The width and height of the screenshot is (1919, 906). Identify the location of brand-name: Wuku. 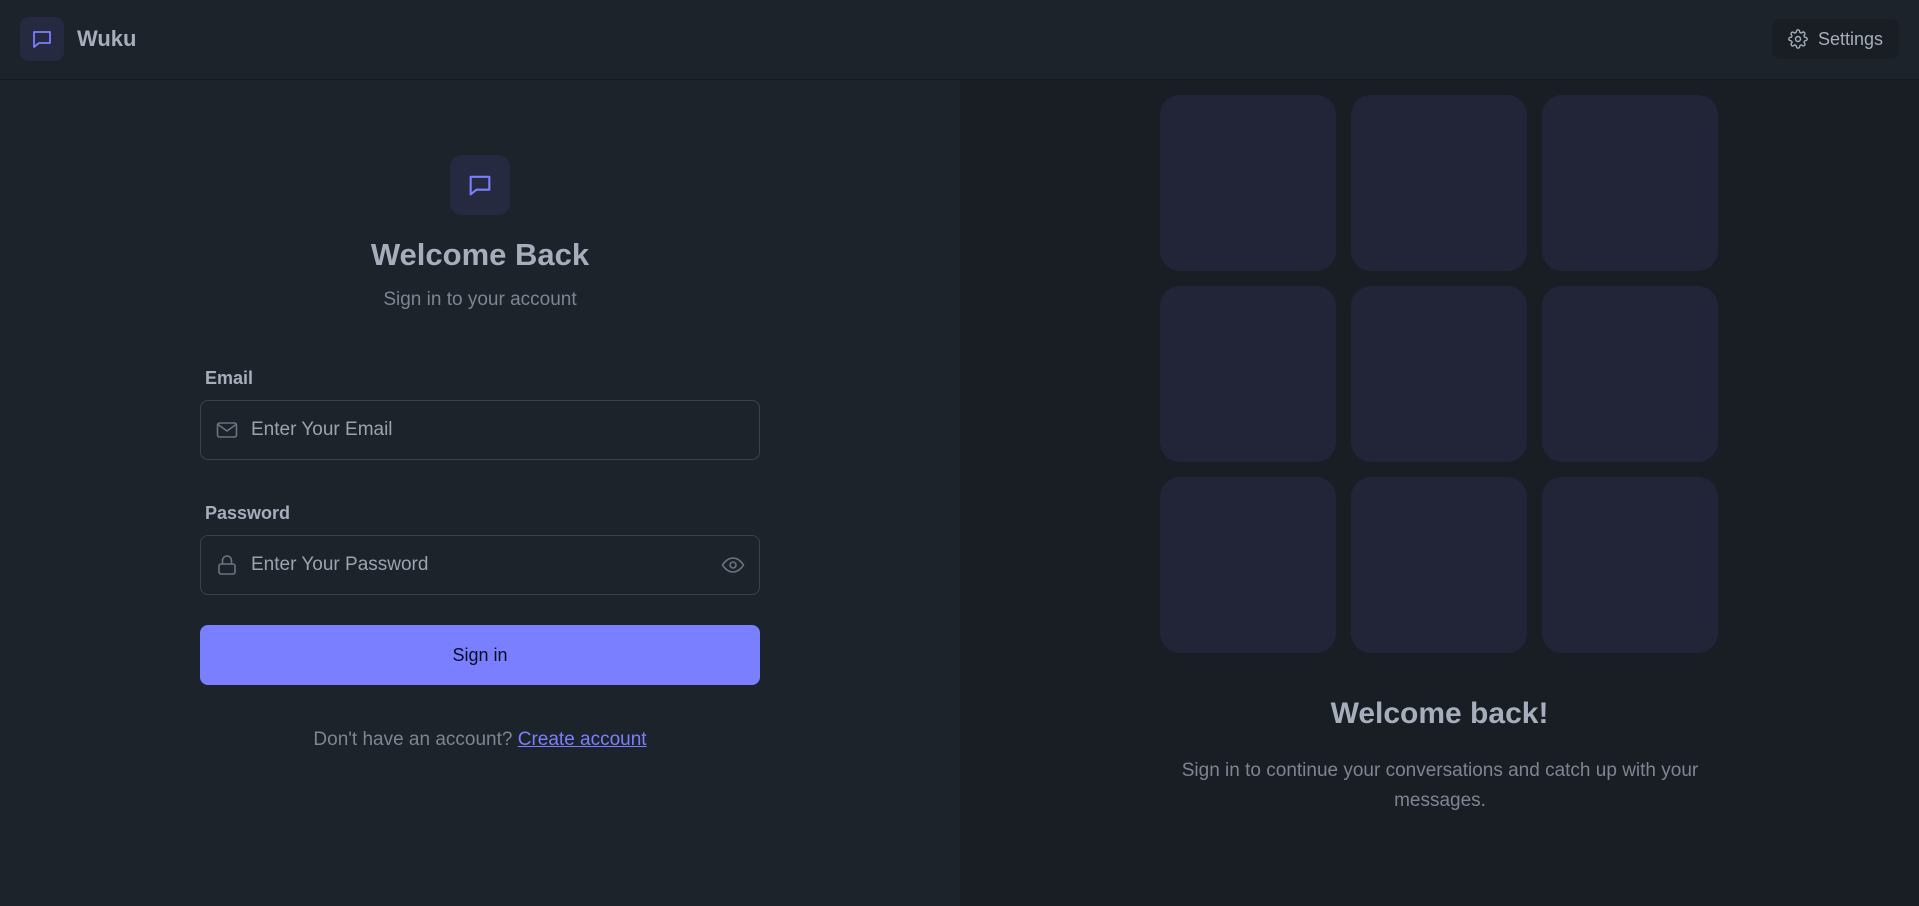
(107, 38).